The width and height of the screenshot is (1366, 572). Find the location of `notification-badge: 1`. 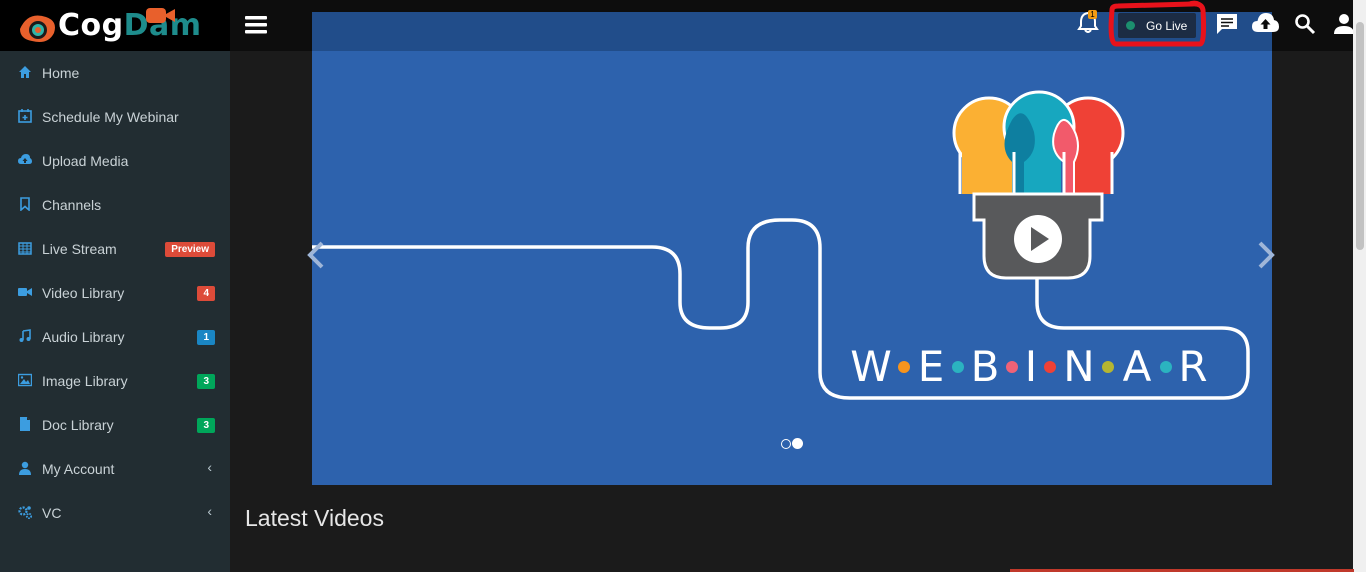

notification-badge: 1 is located at coordinates (1092, 14).